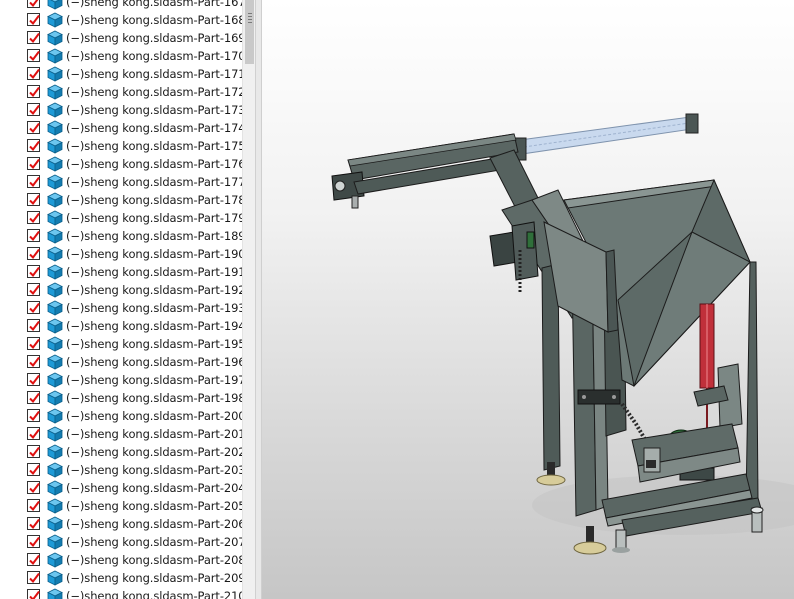  What do you see at coordinates (121, 218) in the screenshot?
I see `tree-item: (−)sheng kong.sldasm-Part-179` at bounding box center [121, 218].